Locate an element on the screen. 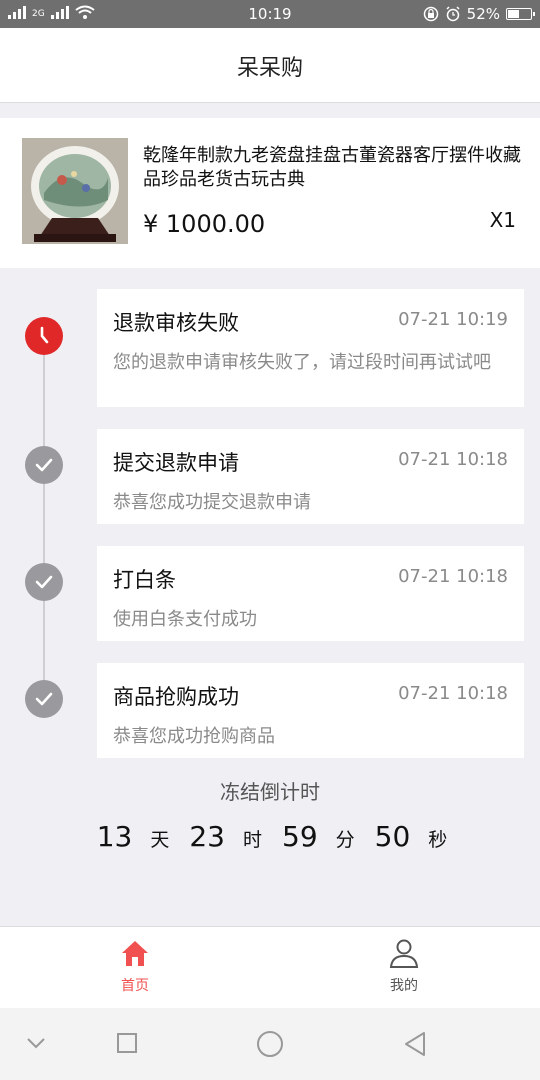 Image resolution: width=540 pixels, height=1080 pixels. timeline-title: 提交退款申请 is located at coordinates (176, 463).